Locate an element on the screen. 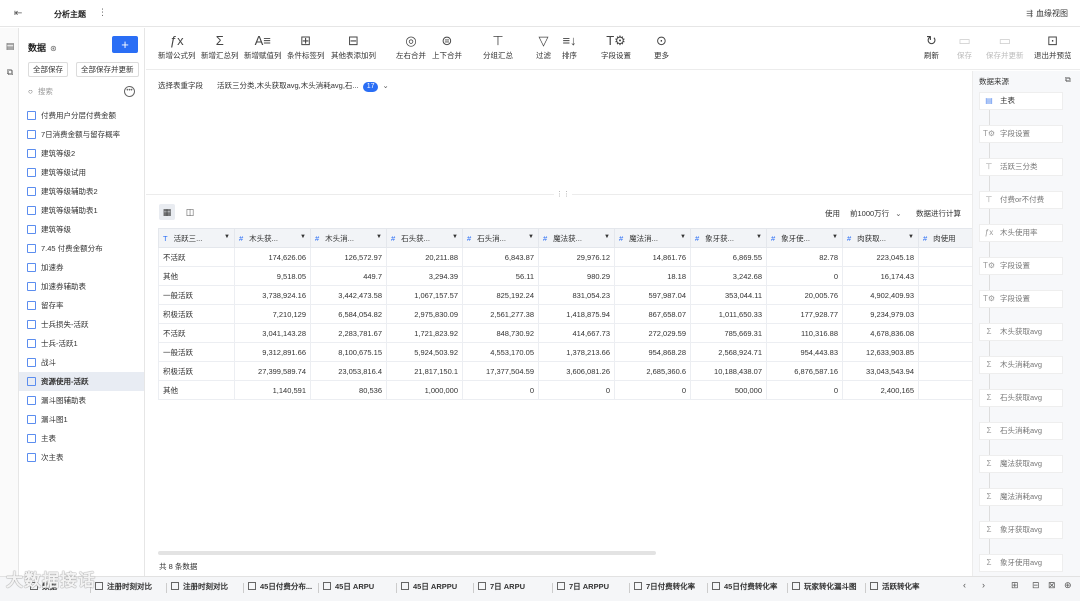 Image resolution: width=1080 pixels, height=601 pixels. back-icon: ⇤ is located at coordinates (18, 13).